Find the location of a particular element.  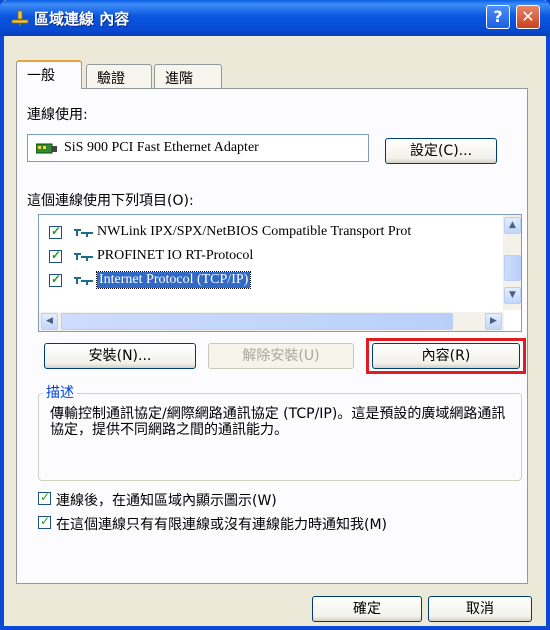

item-label: PROFINET IO RT-Protocol is located at coordinates (175, 255).